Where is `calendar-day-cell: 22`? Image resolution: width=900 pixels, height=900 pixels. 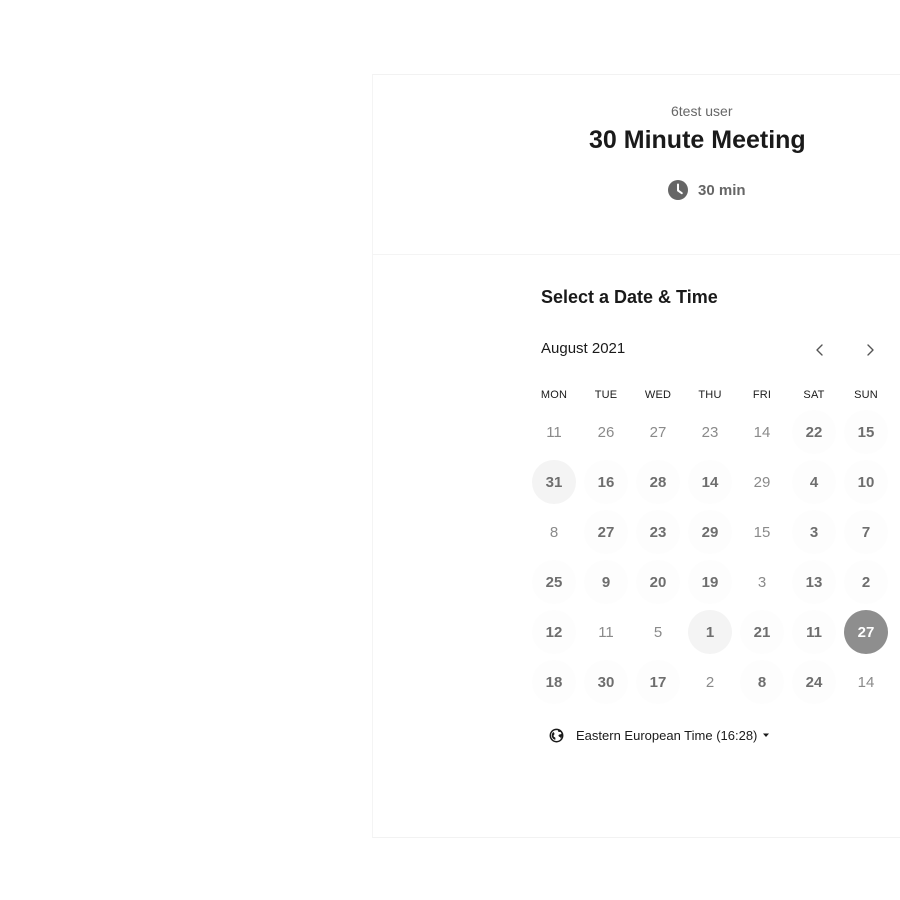
calendar-day-cell: 22 is located at coordinates (814, 432).